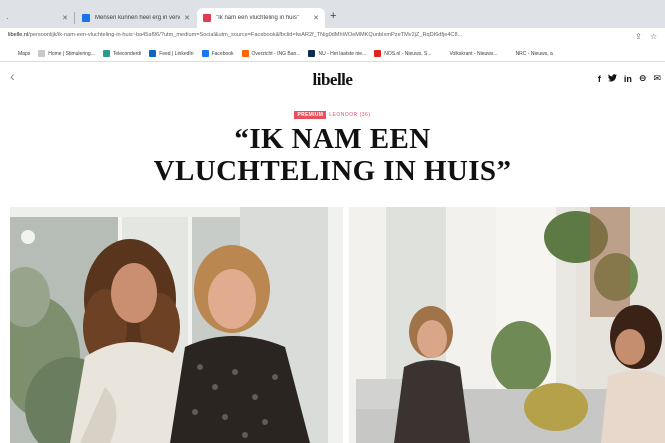 Image resolution: width=665 pixels, height=443 pixels. Describe the element at coordinates (599, 79) in the screenshot. I see `facebook-icon: f` at that location.